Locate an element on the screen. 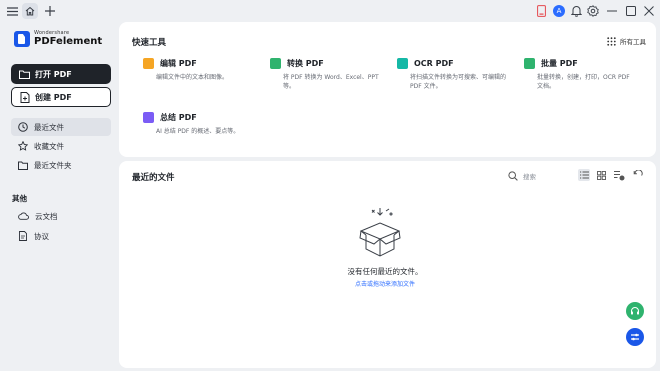 The height and width of the screenshot is (371, 660). open-pdf-button: 打开 PDF is located at coordinates (61, 74).